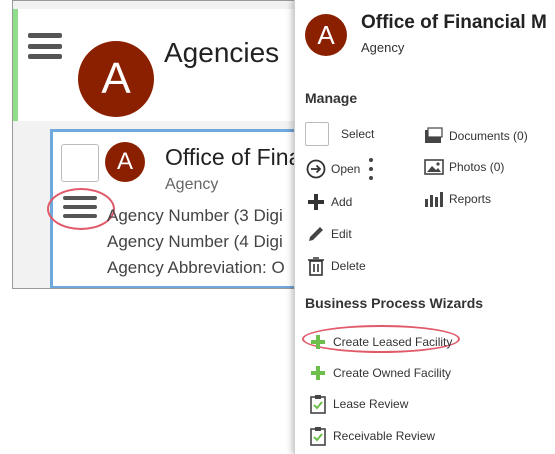 The height and width of the screenshot is (454, 555). I want to click on lease-review-item: Lease Review, so click(357, 404).